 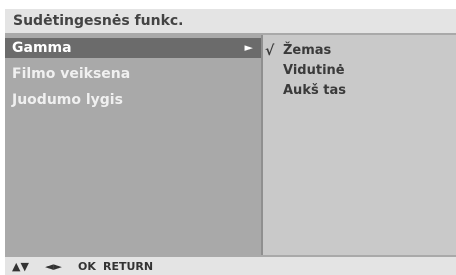 I want to click on leftright-arrows-icon: ◄►, so click(x=53, y=266).